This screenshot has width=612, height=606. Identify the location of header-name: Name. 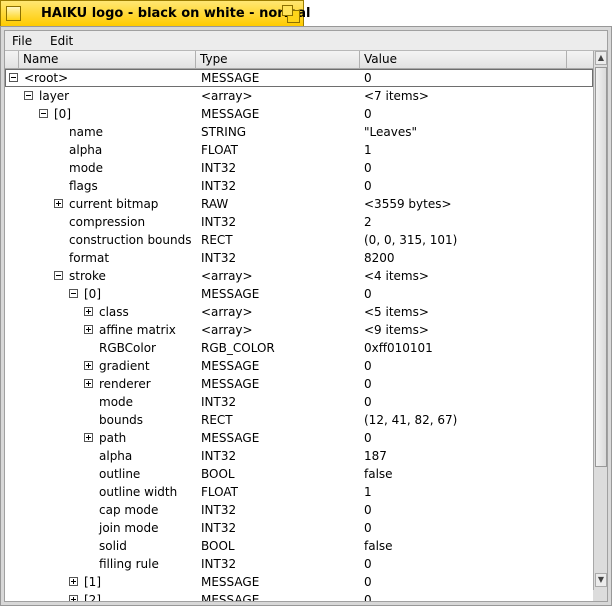
(107, 59).